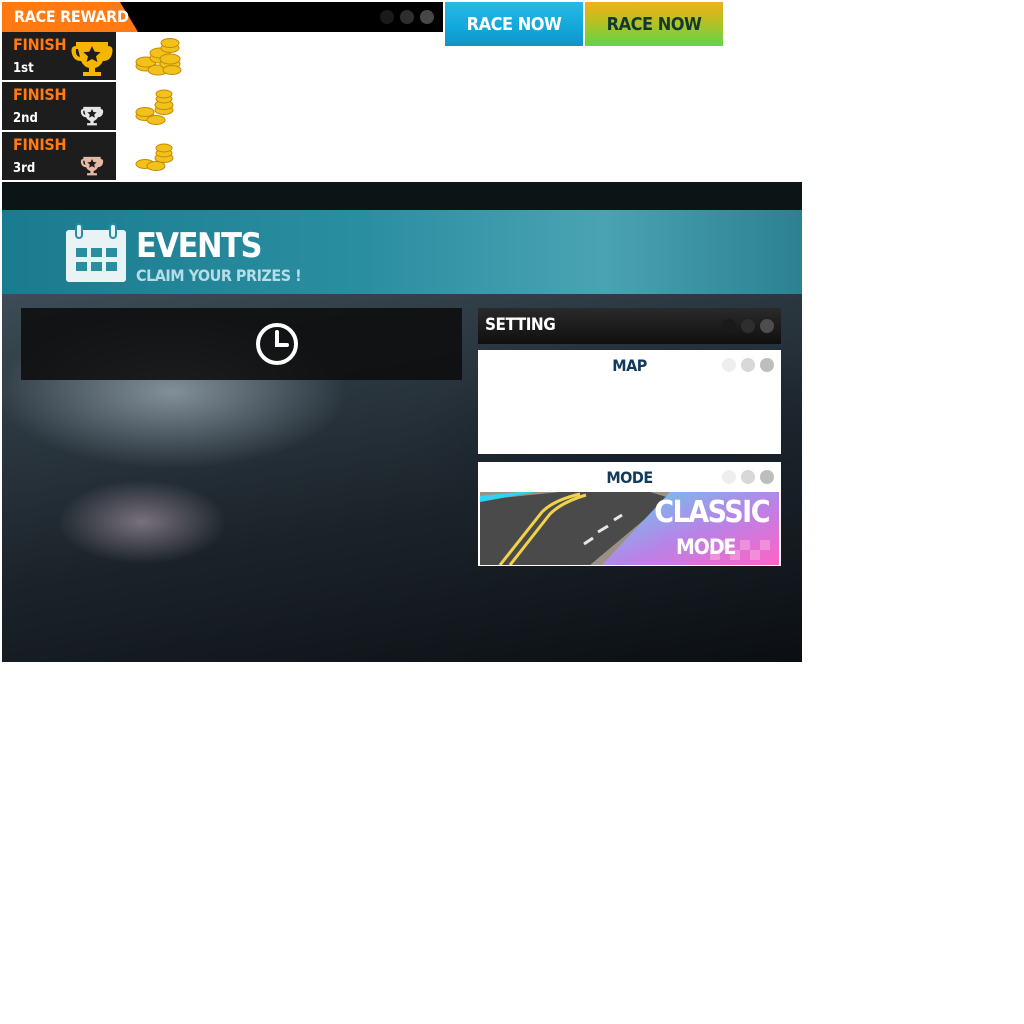 This screenshot has width=1024, height=1024. What do you see at coordinates (23, 68) in the screenshot?
I see `finish-position: 1st` at bounding box center [23, 68].